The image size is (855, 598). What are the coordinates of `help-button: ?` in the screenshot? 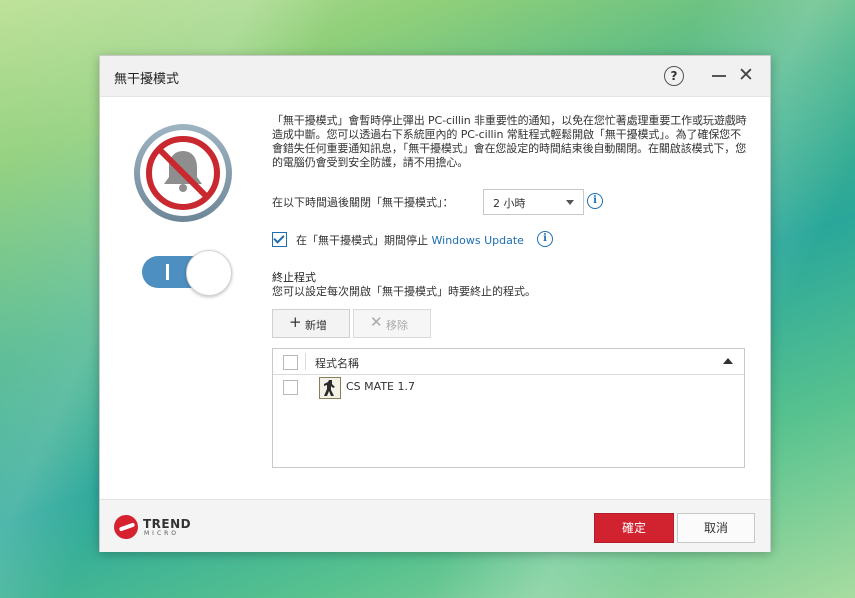 It's located at (674, 76).